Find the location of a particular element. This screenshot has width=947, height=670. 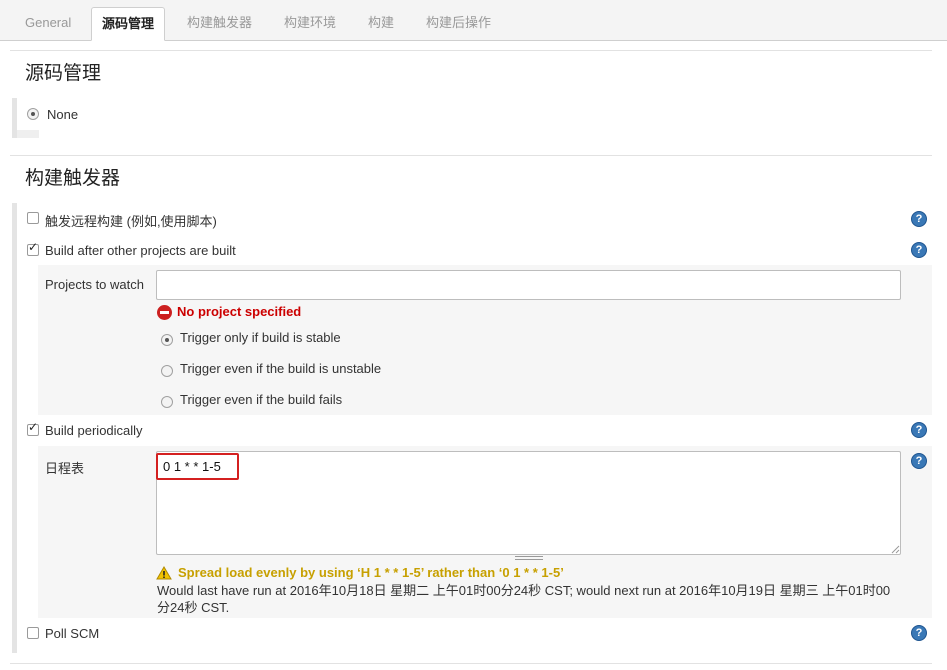

build-periodically-label: Build periodically is located at coordinates (94, 430).